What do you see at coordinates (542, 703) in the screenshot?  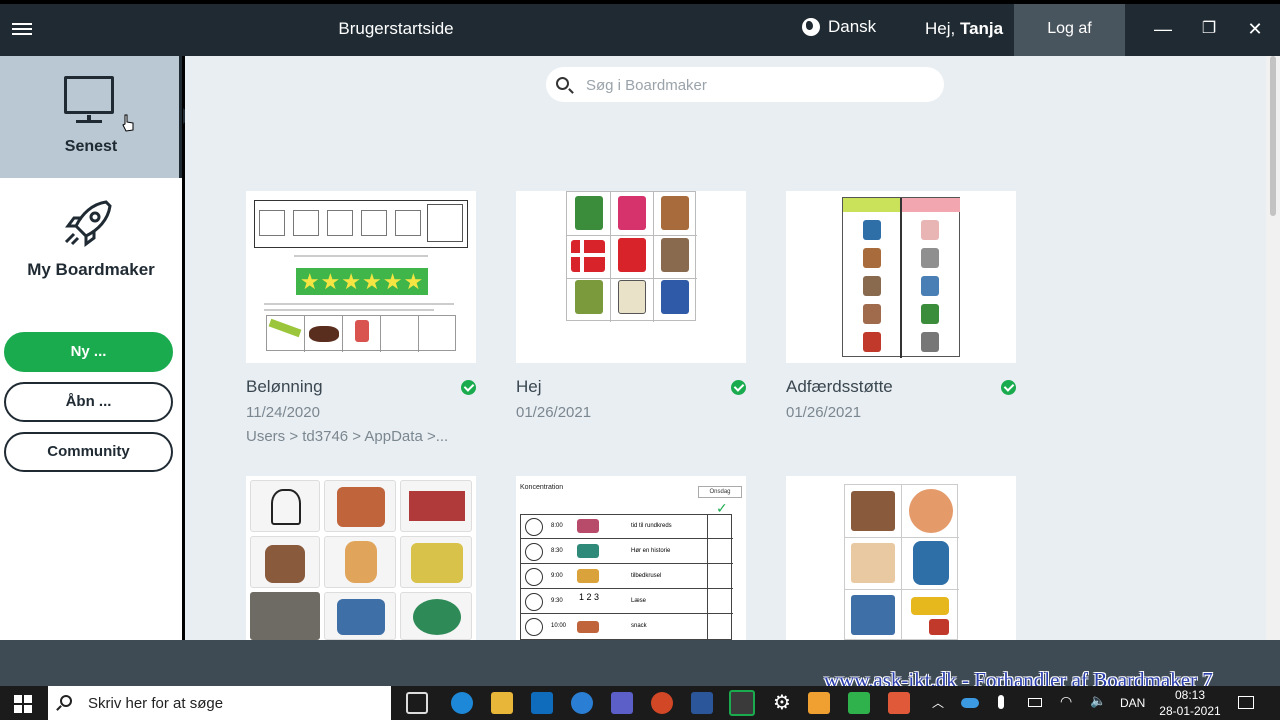 I see `outlook-icon` at bounding box center [542, 703].